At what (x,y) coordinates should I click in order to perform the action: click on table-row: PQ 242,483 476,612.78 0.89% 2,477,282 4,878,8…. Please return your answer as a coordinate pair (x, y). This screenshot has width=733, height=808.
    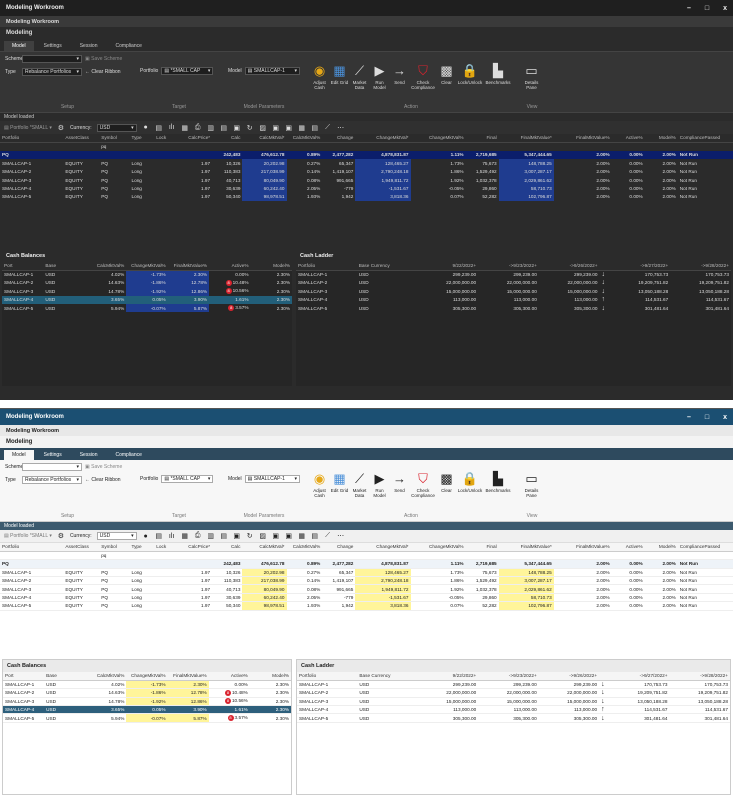
    Looking at the image, I should click on (366, 564).